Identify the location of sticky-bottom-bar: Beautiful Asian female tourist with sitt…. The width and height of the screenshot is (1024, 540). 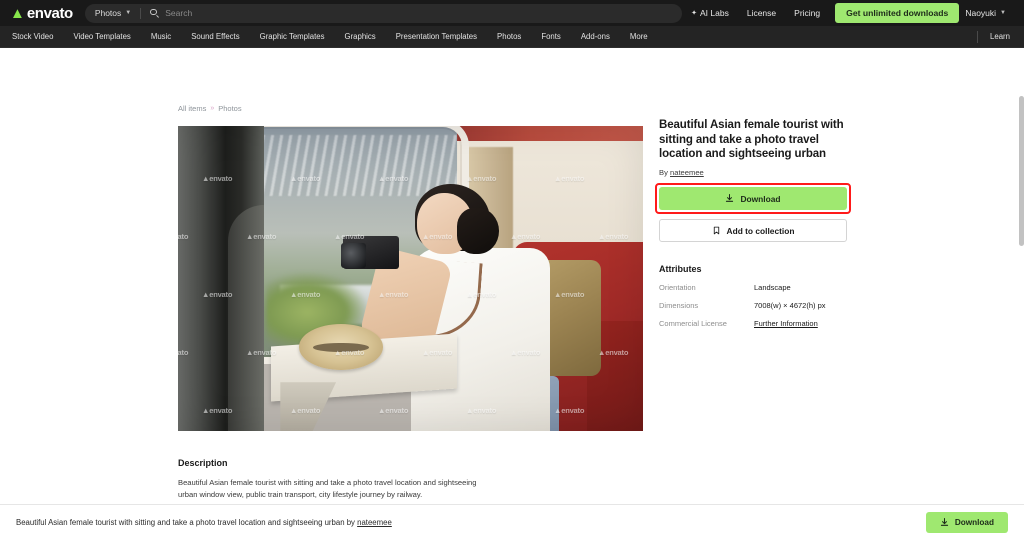
(512, 522).